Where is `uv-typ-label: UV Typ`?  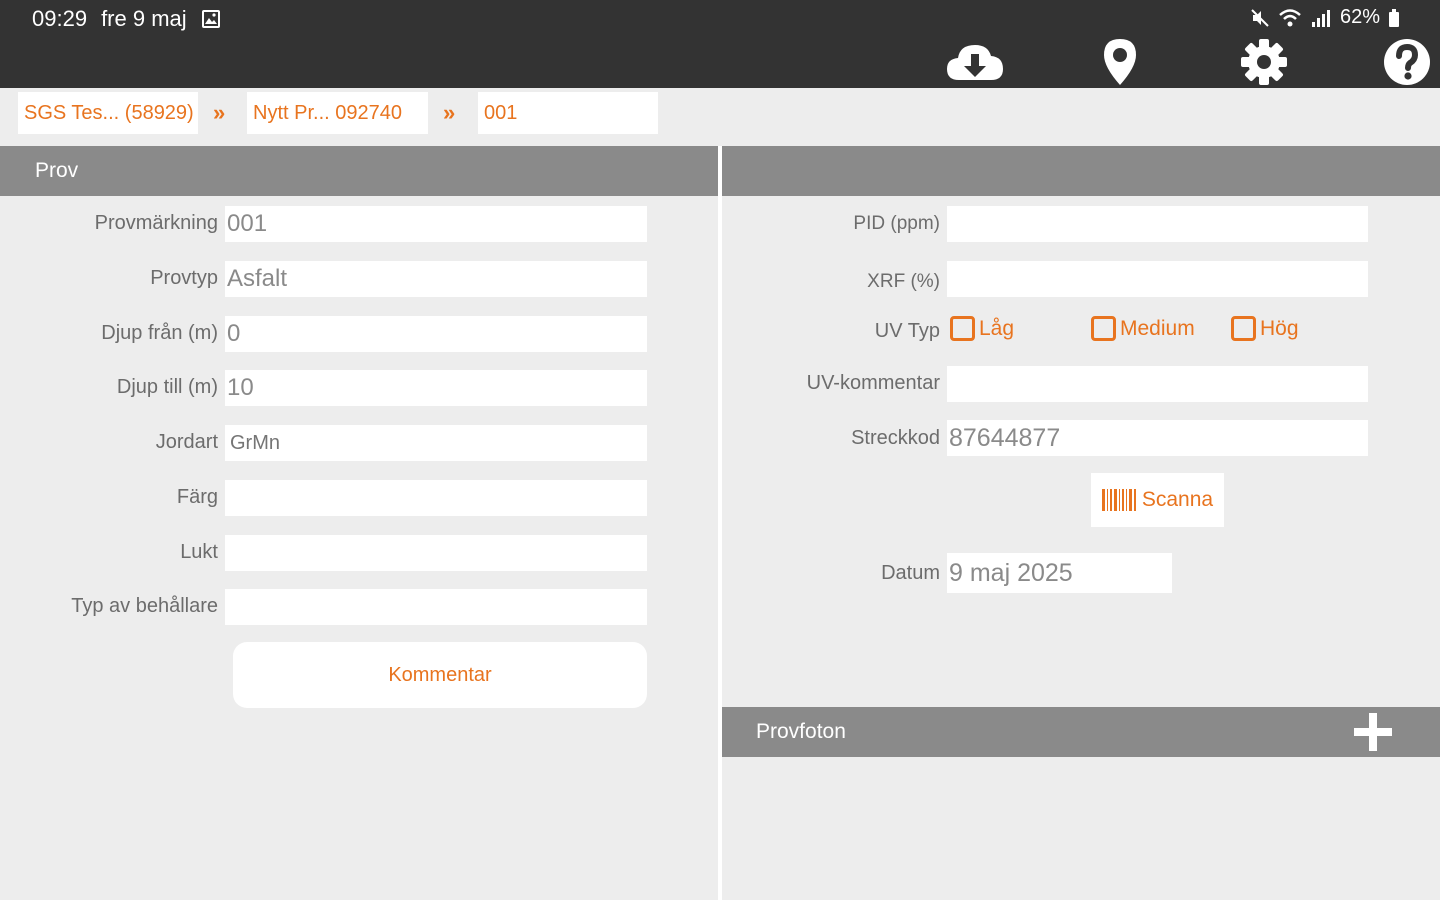 uv-typ-label: UV Typ is located at coordinates (907, 331).